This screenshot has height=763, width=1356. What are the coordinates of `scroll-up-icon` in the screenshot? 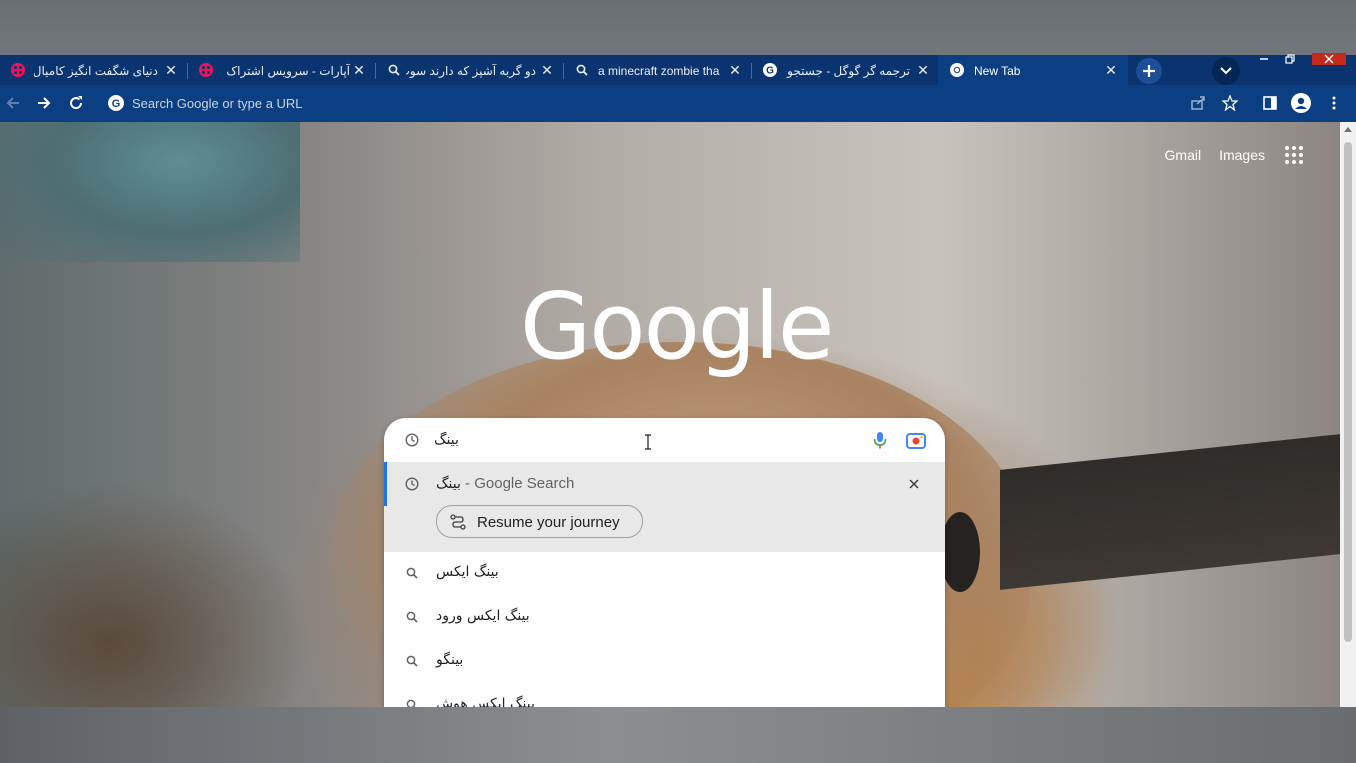 It's located at (1348, 129).